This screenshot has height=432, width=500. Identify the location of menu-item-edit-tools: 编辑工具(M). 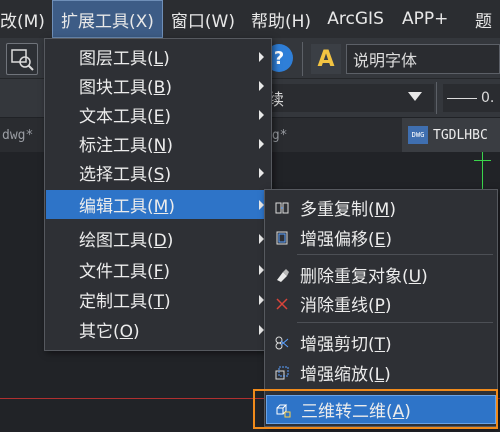
(158, 204).